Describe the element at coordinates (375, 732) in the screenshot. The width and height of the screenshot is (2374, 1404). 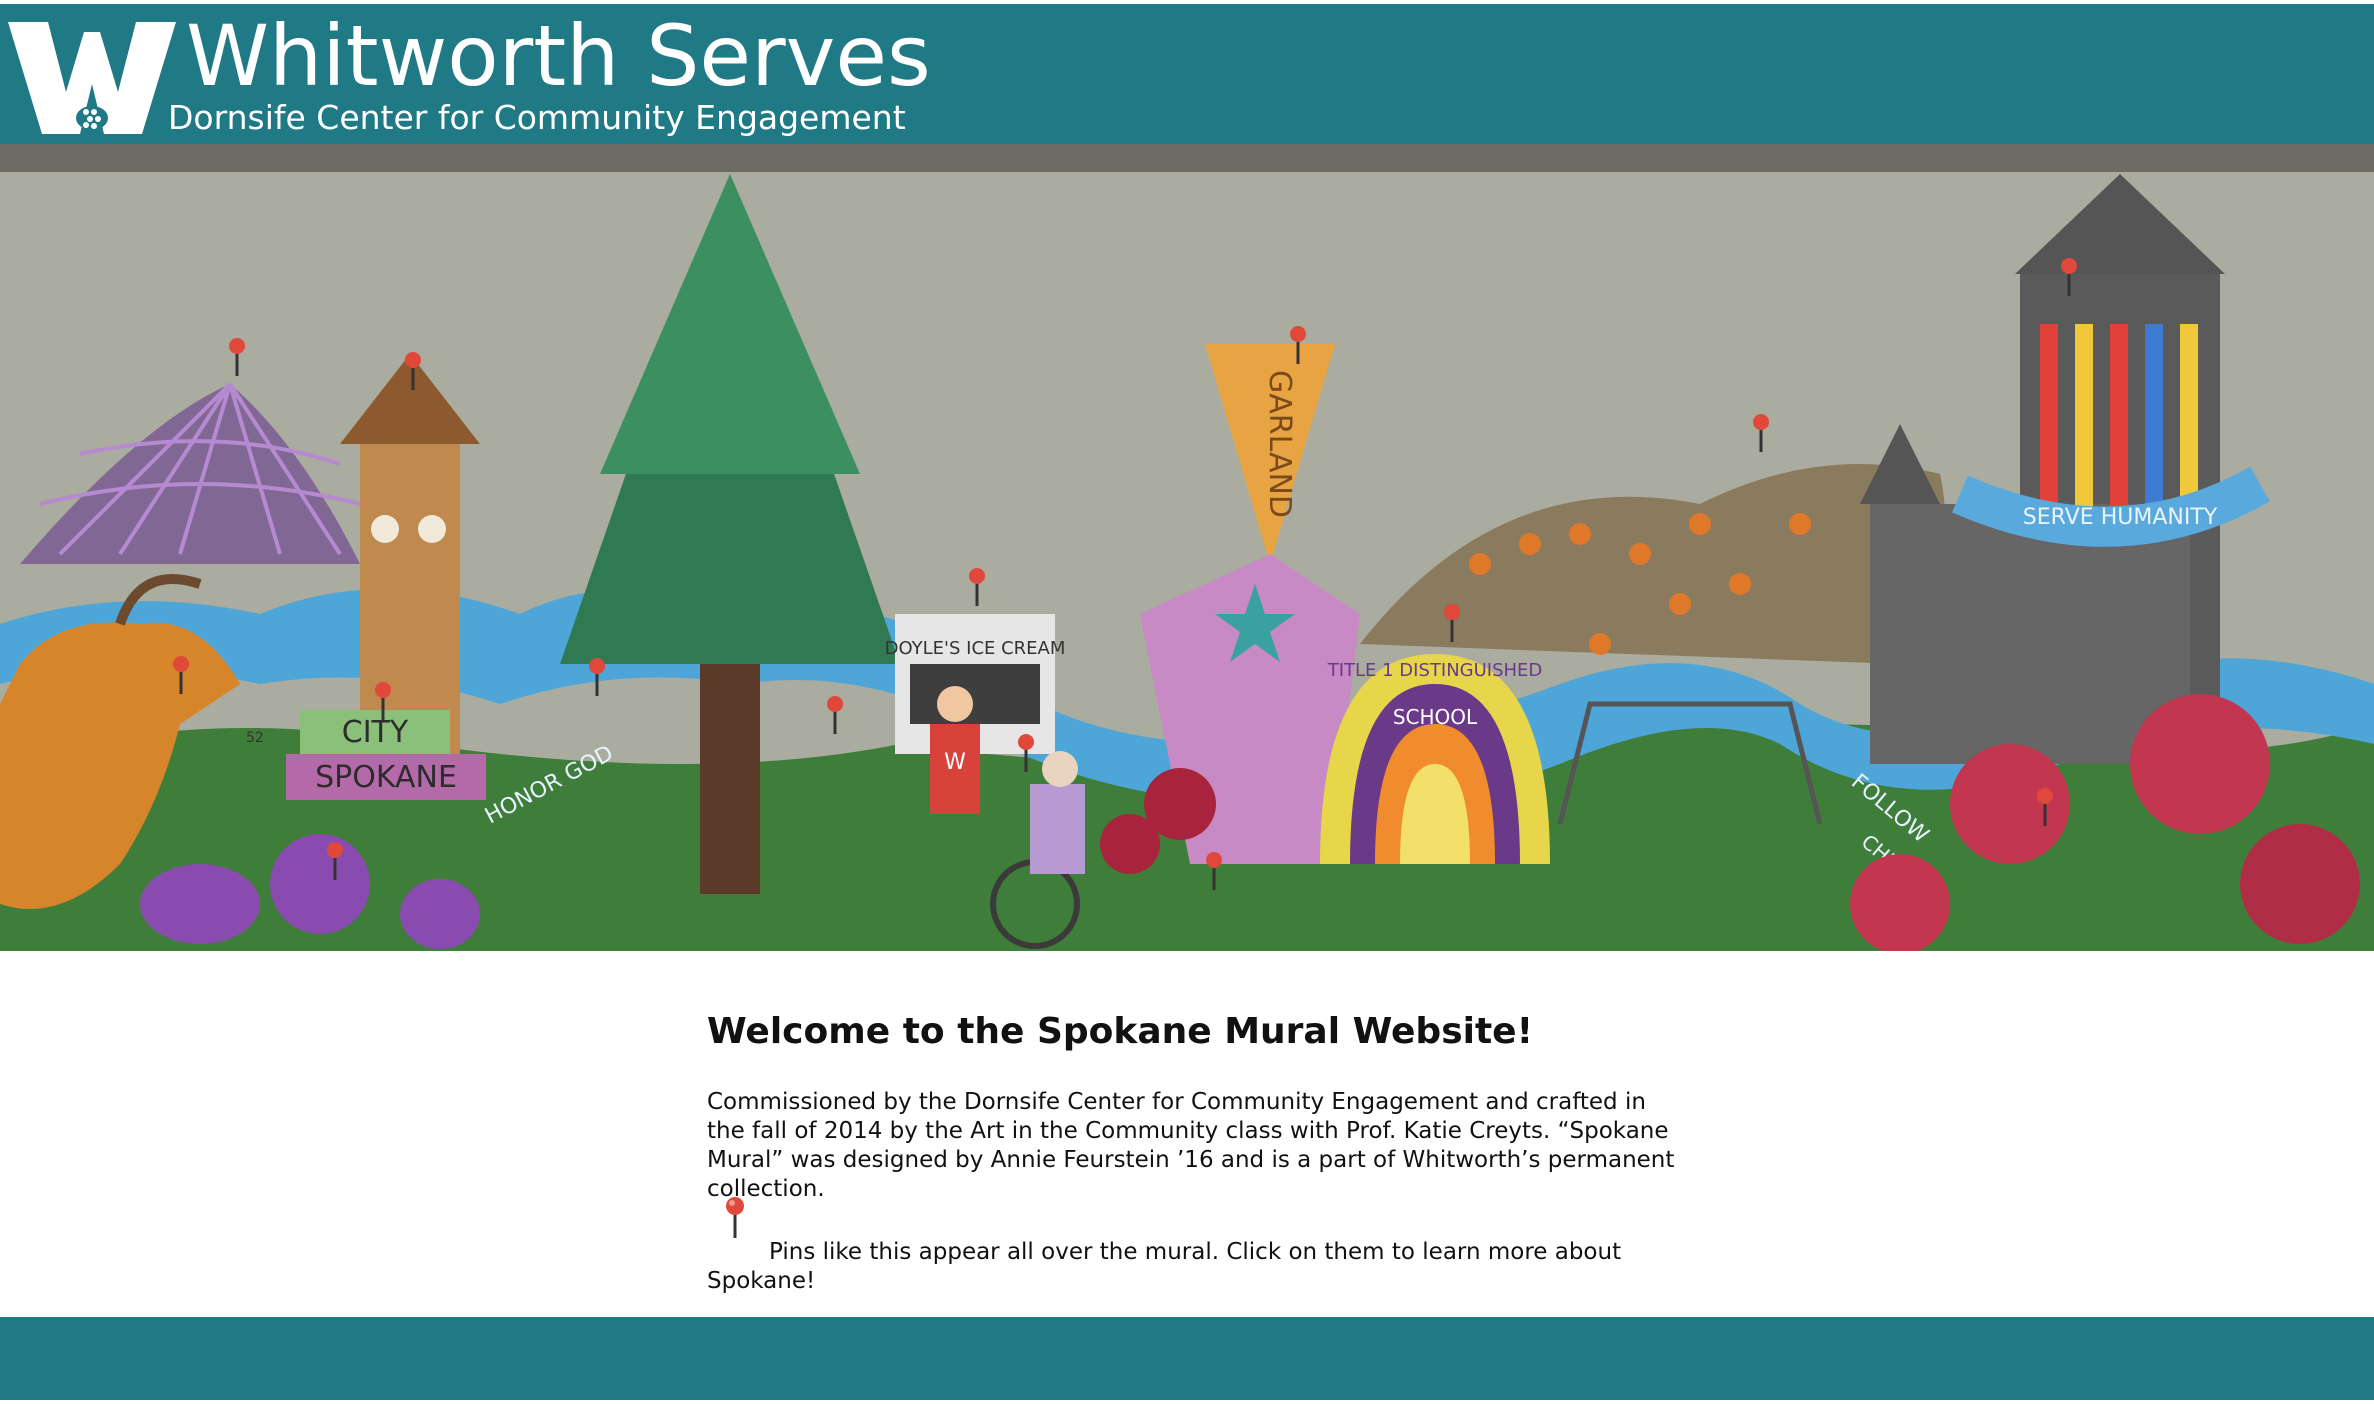
I see `blocks-city-label: CITY` at that location.